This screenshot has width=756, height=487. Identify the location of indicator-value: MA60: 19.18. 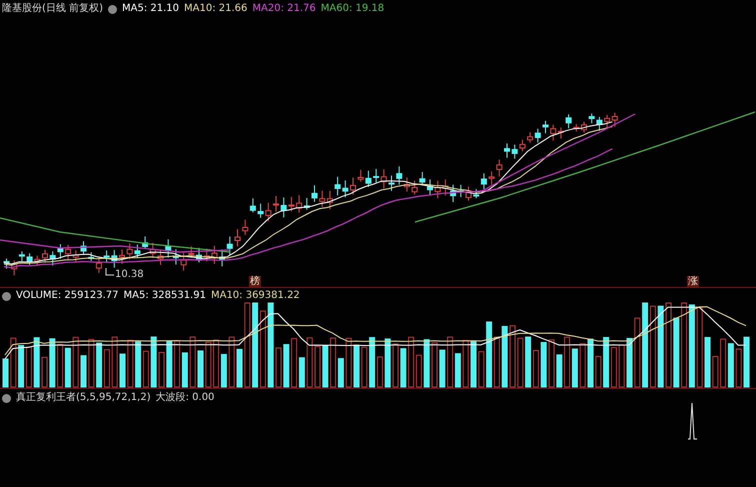
(352, 9).